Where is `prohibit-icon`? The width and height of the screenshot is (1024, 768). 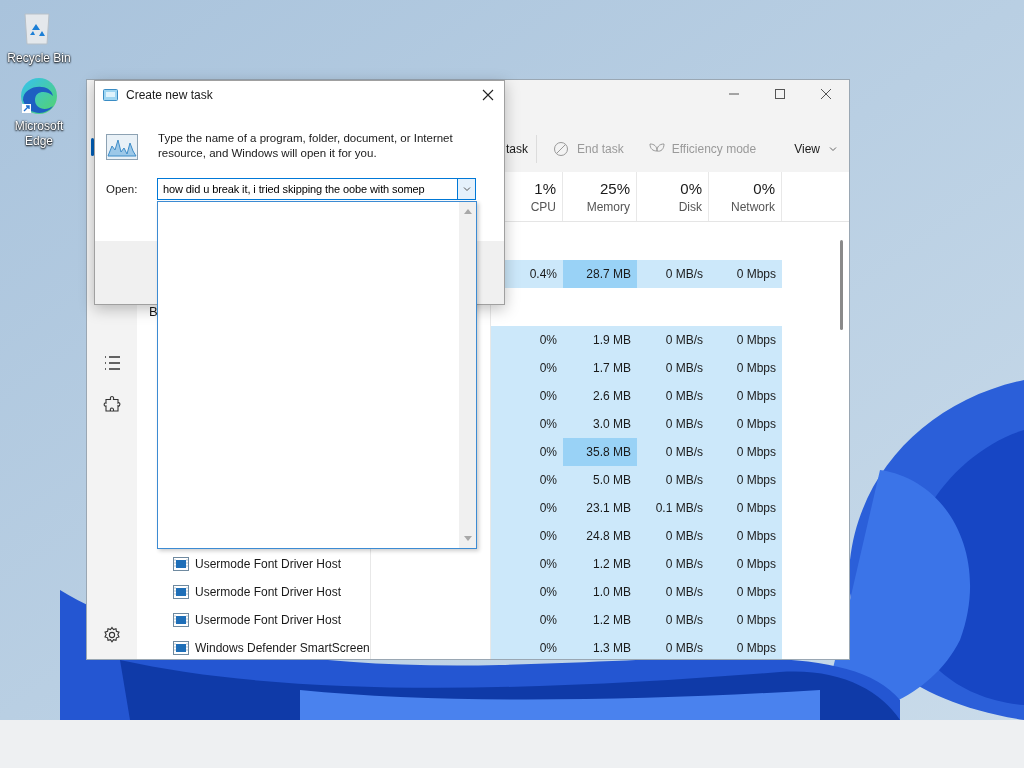
prohibit-icon is located at coordinates (562, 148).